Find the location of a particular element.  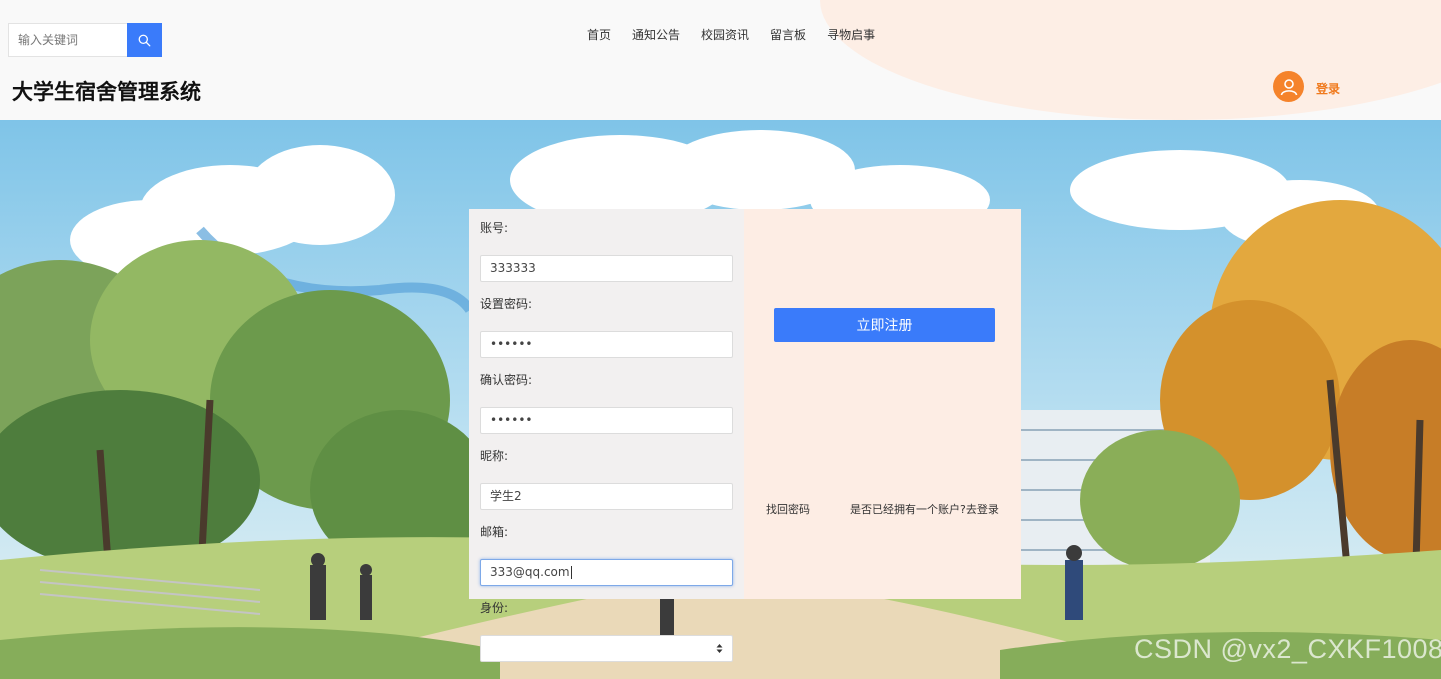

watermark: CSDN @vx2_CXKF10088 is located at coordinates (1287, 649).